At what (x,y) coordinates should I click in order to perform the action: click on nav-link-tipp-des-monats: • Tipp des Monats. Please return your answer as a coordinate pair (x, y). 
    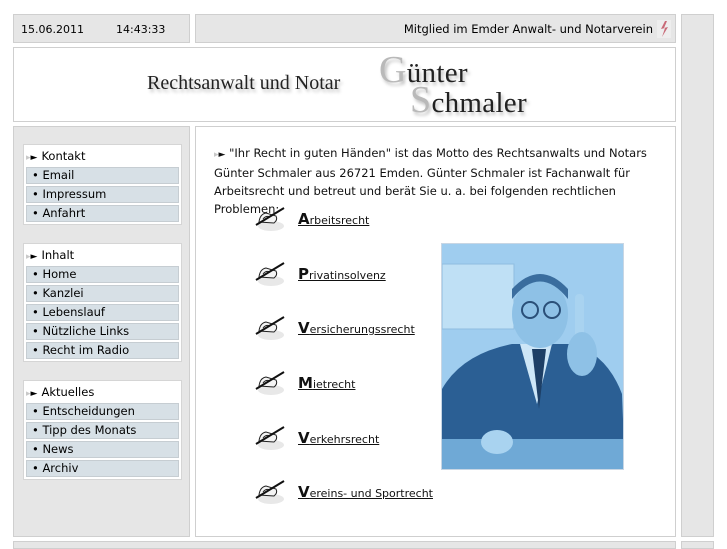
    Looking at the image, I should click on (102, 430).